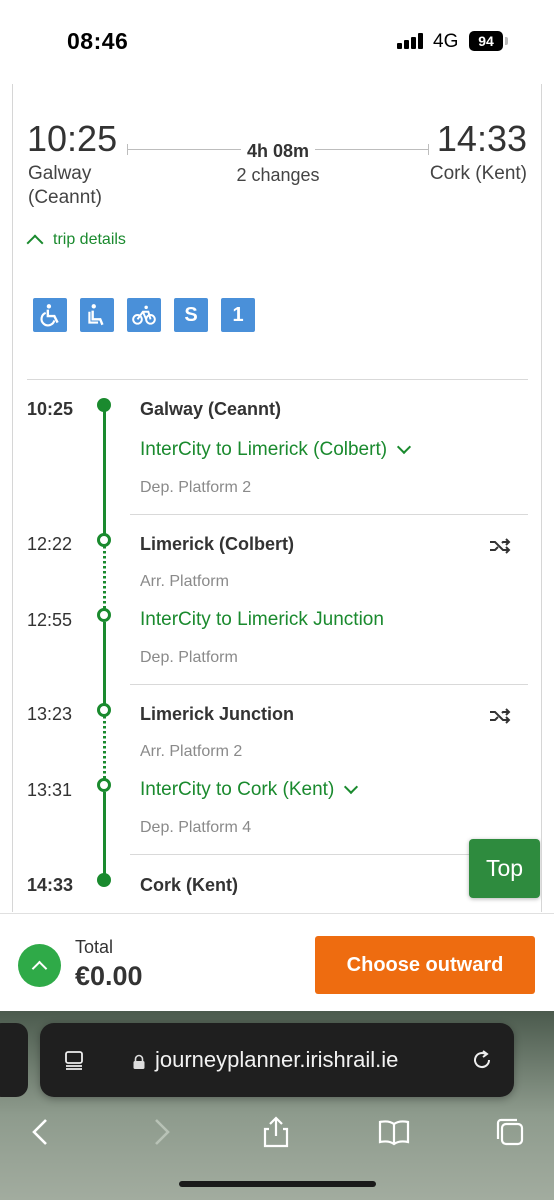  What do you see at coordinates (50, 714) in the screenshot?
I see `stop-time: 13:23` at bounding box center [50, 714].